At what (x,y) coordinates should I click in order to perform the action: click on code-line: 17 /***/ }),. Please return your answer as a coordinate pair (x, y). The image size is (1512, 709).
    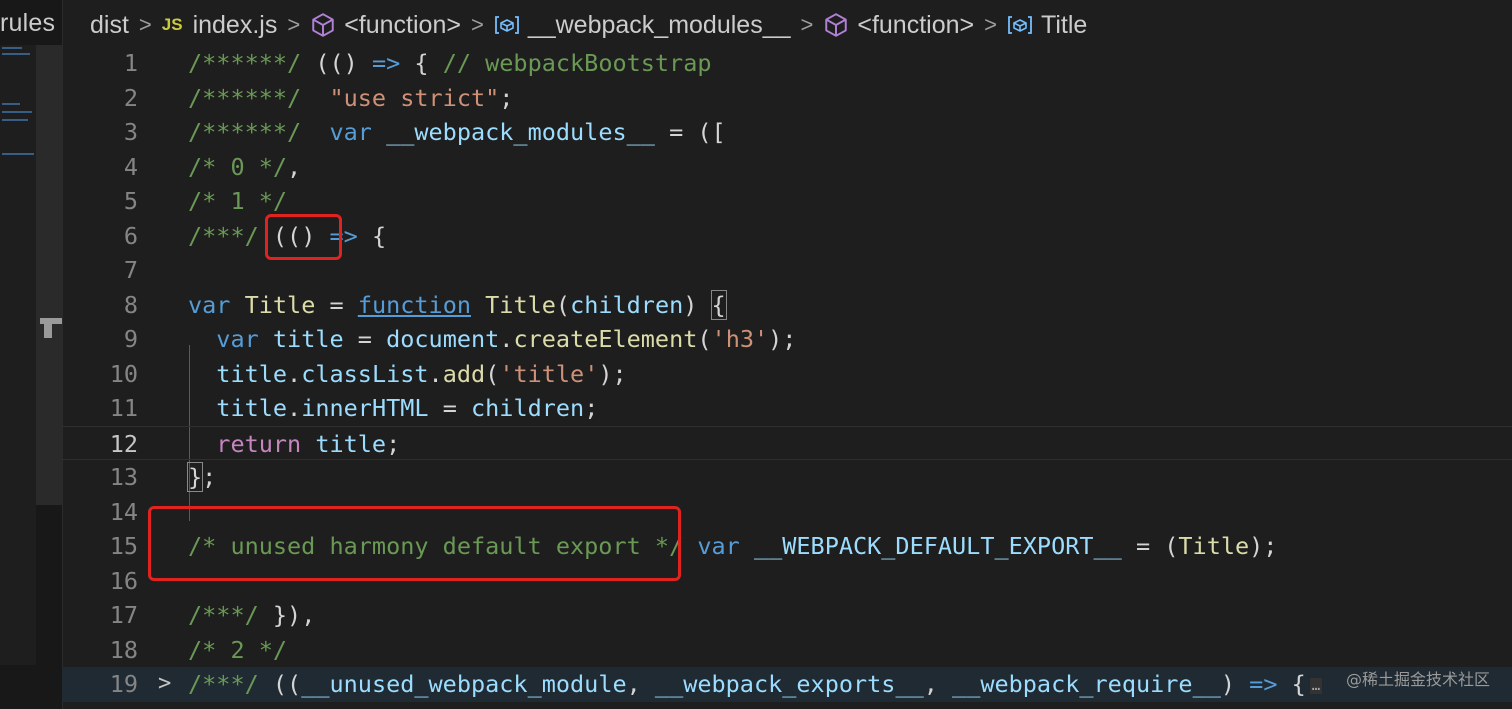
    Looking at the image, I should click on (787, 615).